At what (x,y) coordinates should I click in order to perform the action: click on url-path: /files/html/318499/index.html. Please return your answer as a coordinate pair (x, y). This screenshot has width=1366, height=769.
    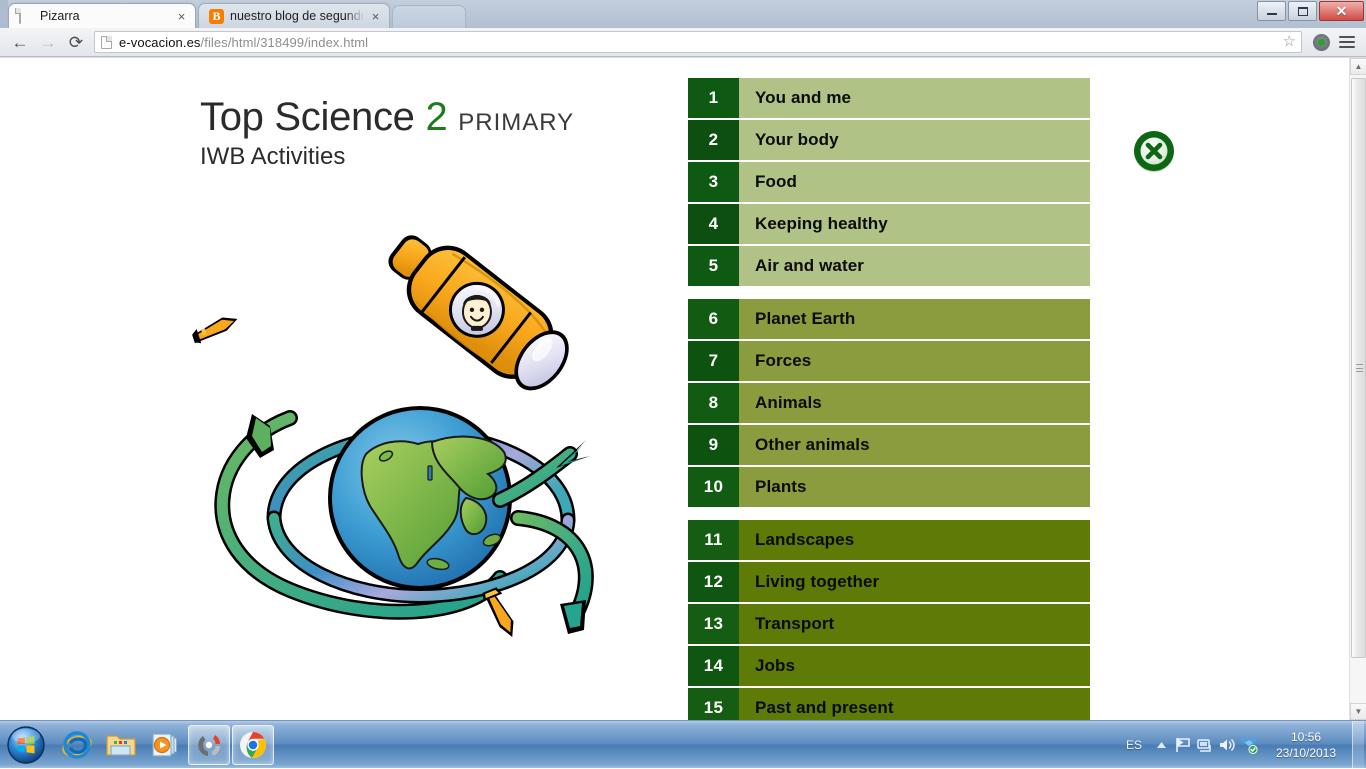
    Looking at the image, I should click on (284, 42).